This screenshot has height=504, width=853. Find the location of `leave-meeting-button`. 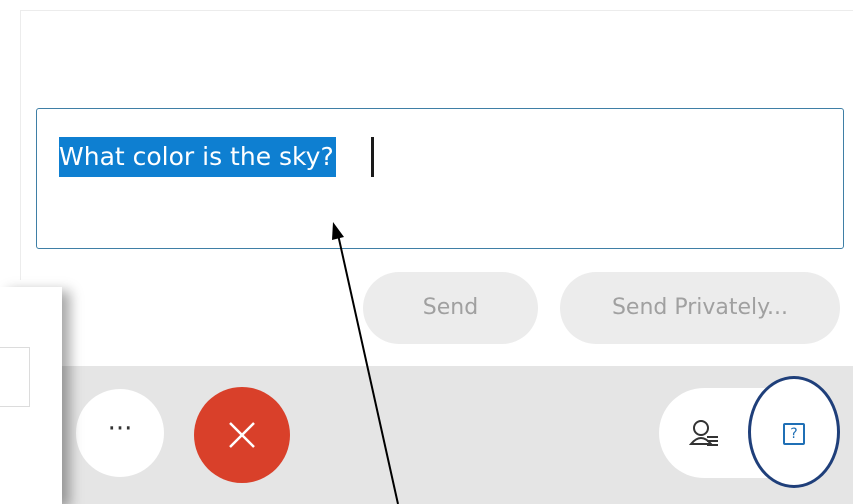

leave-meeting-button is located at coordinates (242, 435).